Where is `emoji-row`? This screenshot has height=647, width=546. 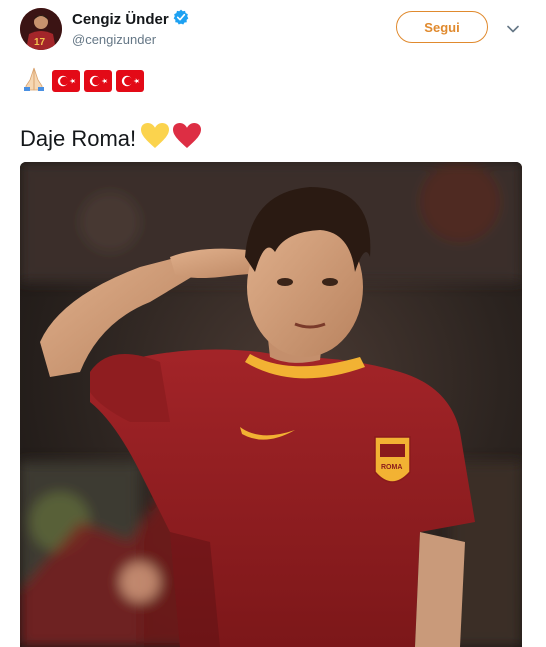
emoji-row is located at coordinates (82, 80).